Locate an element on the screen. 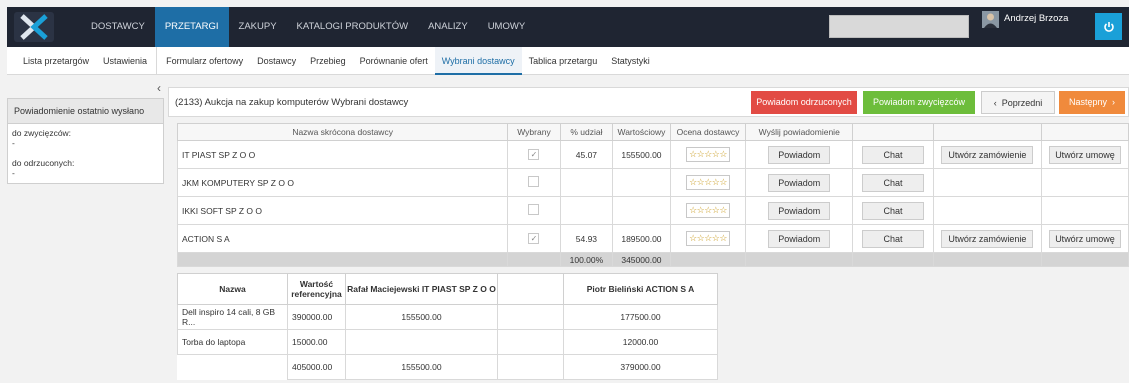 This screenshot has width=1129, height=383. item-supplier1-value is located at coordinates (421, 342).